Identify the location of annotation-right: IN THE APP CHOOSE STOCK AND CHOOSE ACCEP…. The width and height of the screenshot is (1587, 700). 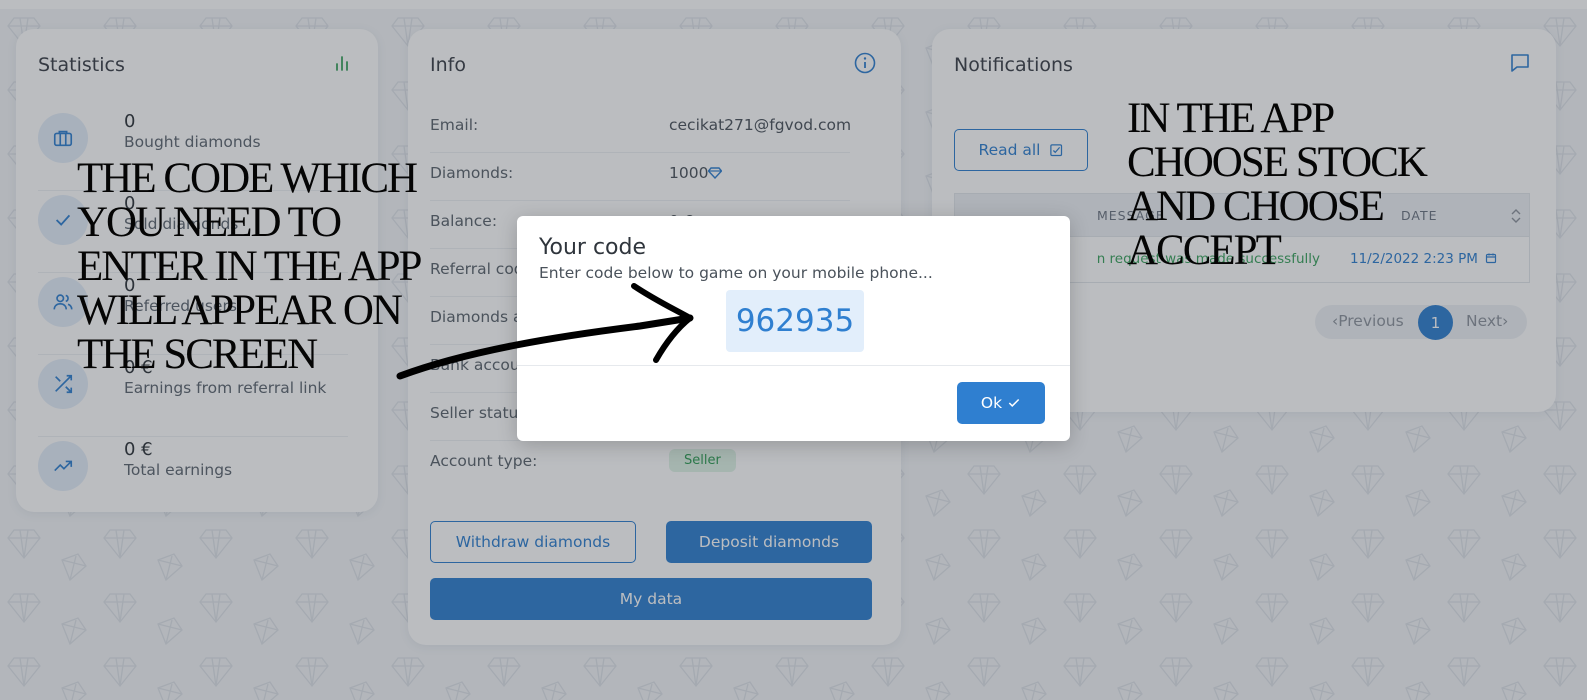
(1277, 184).